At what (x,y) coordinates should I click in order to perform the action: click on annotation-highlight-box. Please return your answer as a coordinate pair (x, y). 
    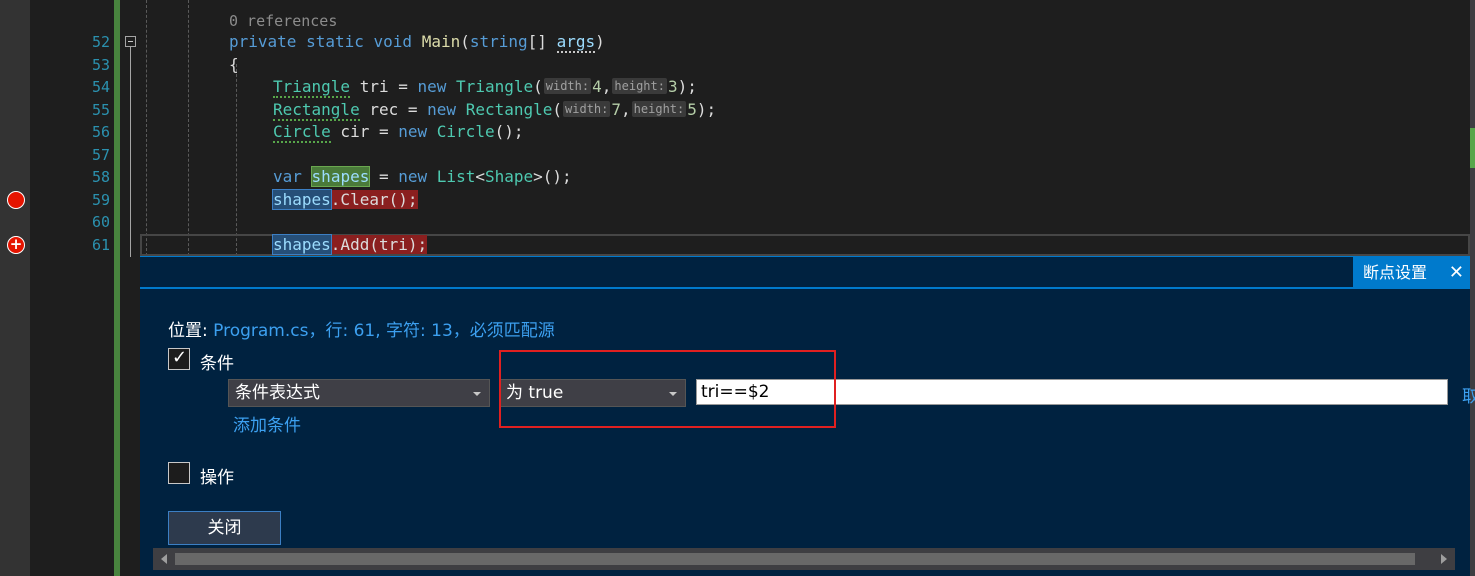
    Looking at the image, I should click on (667, 389).